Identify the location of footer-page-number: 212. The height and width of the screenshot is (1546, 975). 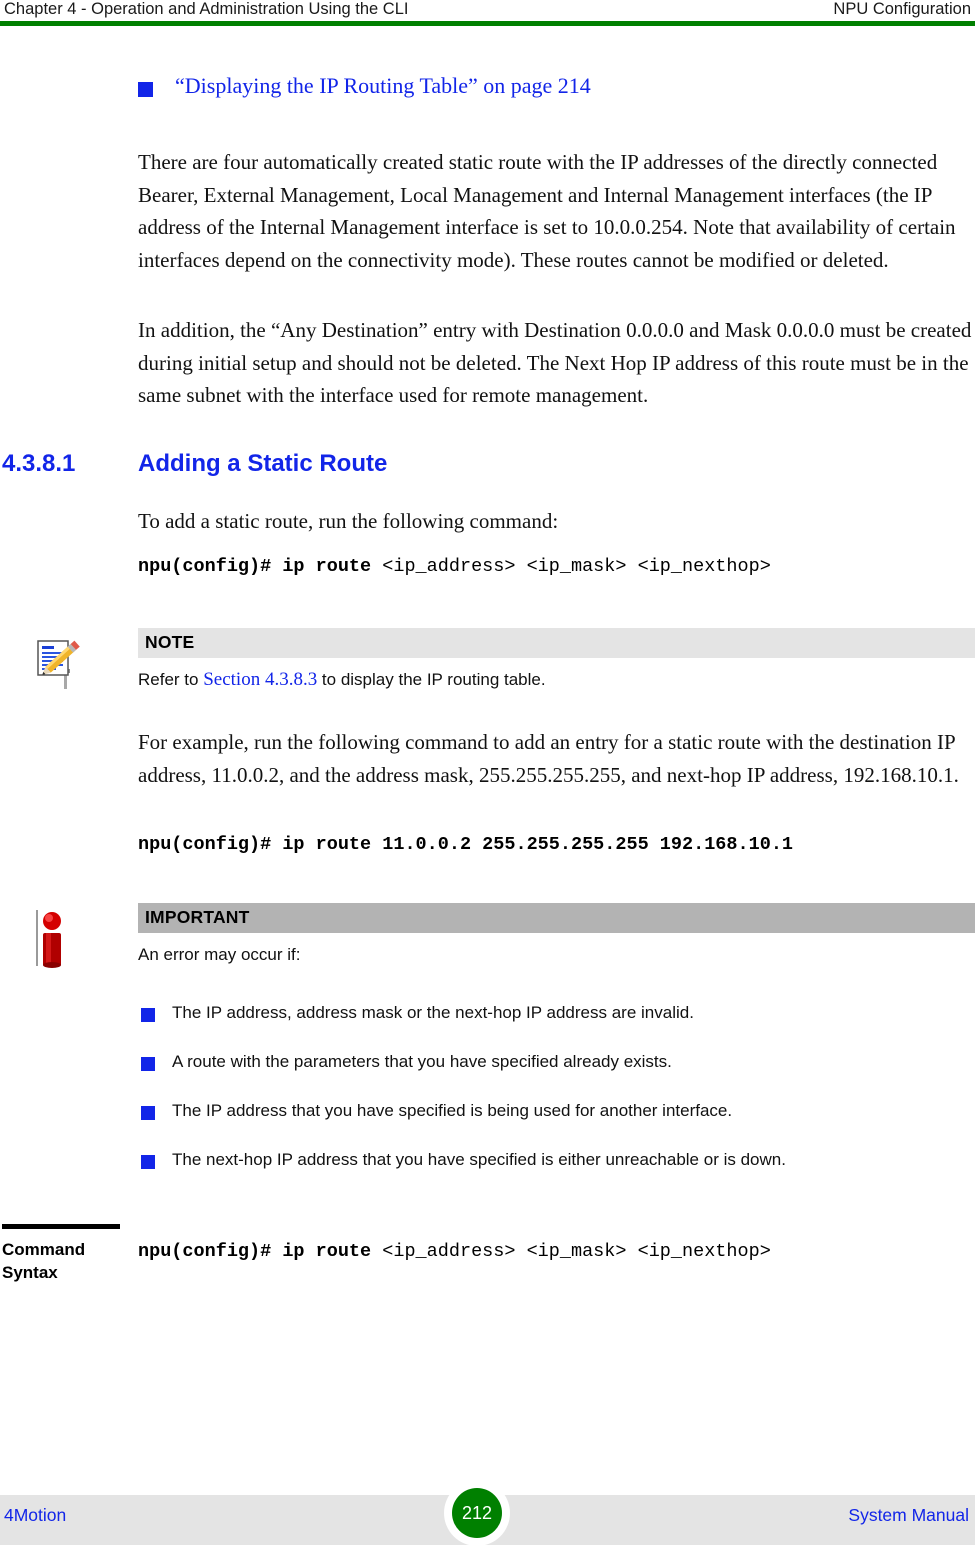
(477, 1513).